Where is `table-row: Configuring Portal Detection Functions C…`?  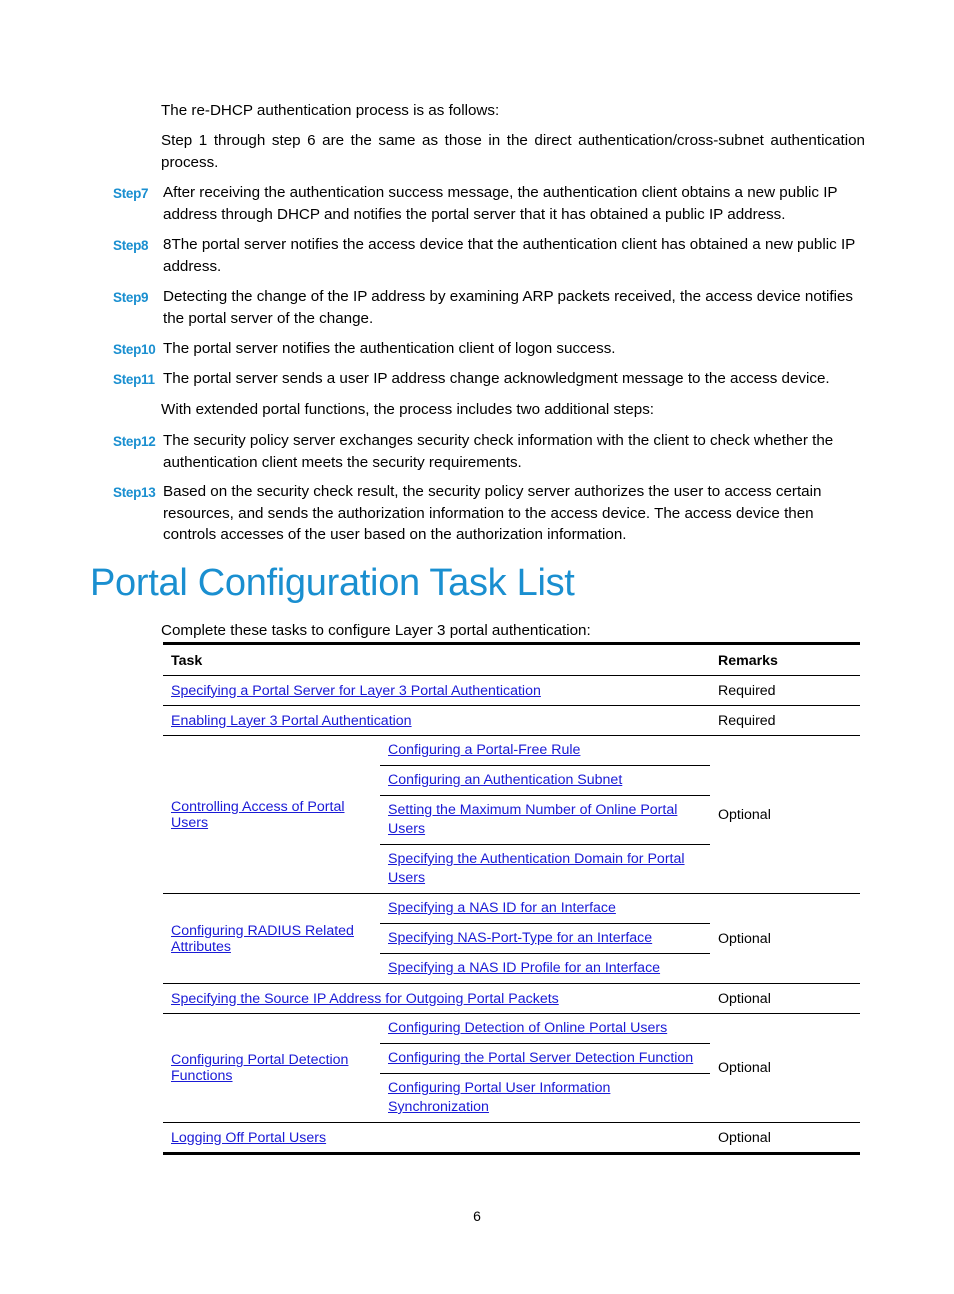
table-row: Configuring Portal Detection Functions C… is located at coordinates (511, 1068).